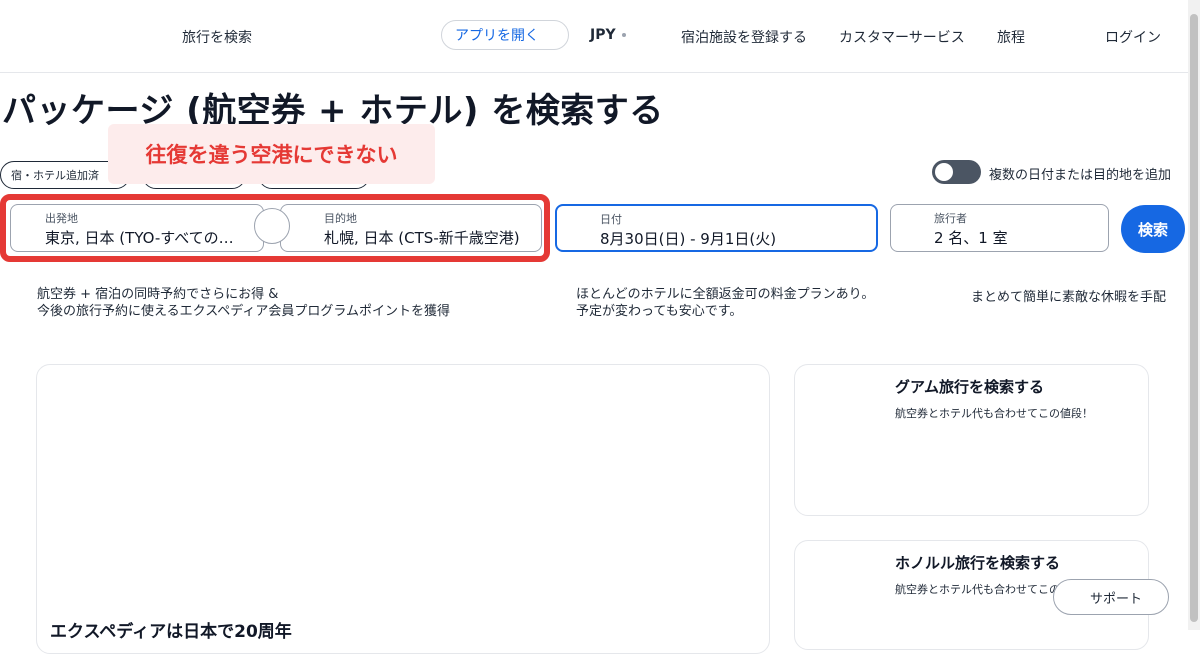 The image size is (1200, 654). Describe the element at coordinates (611, 219) in the screenshot. I see `dates-label: 日付` at that location.